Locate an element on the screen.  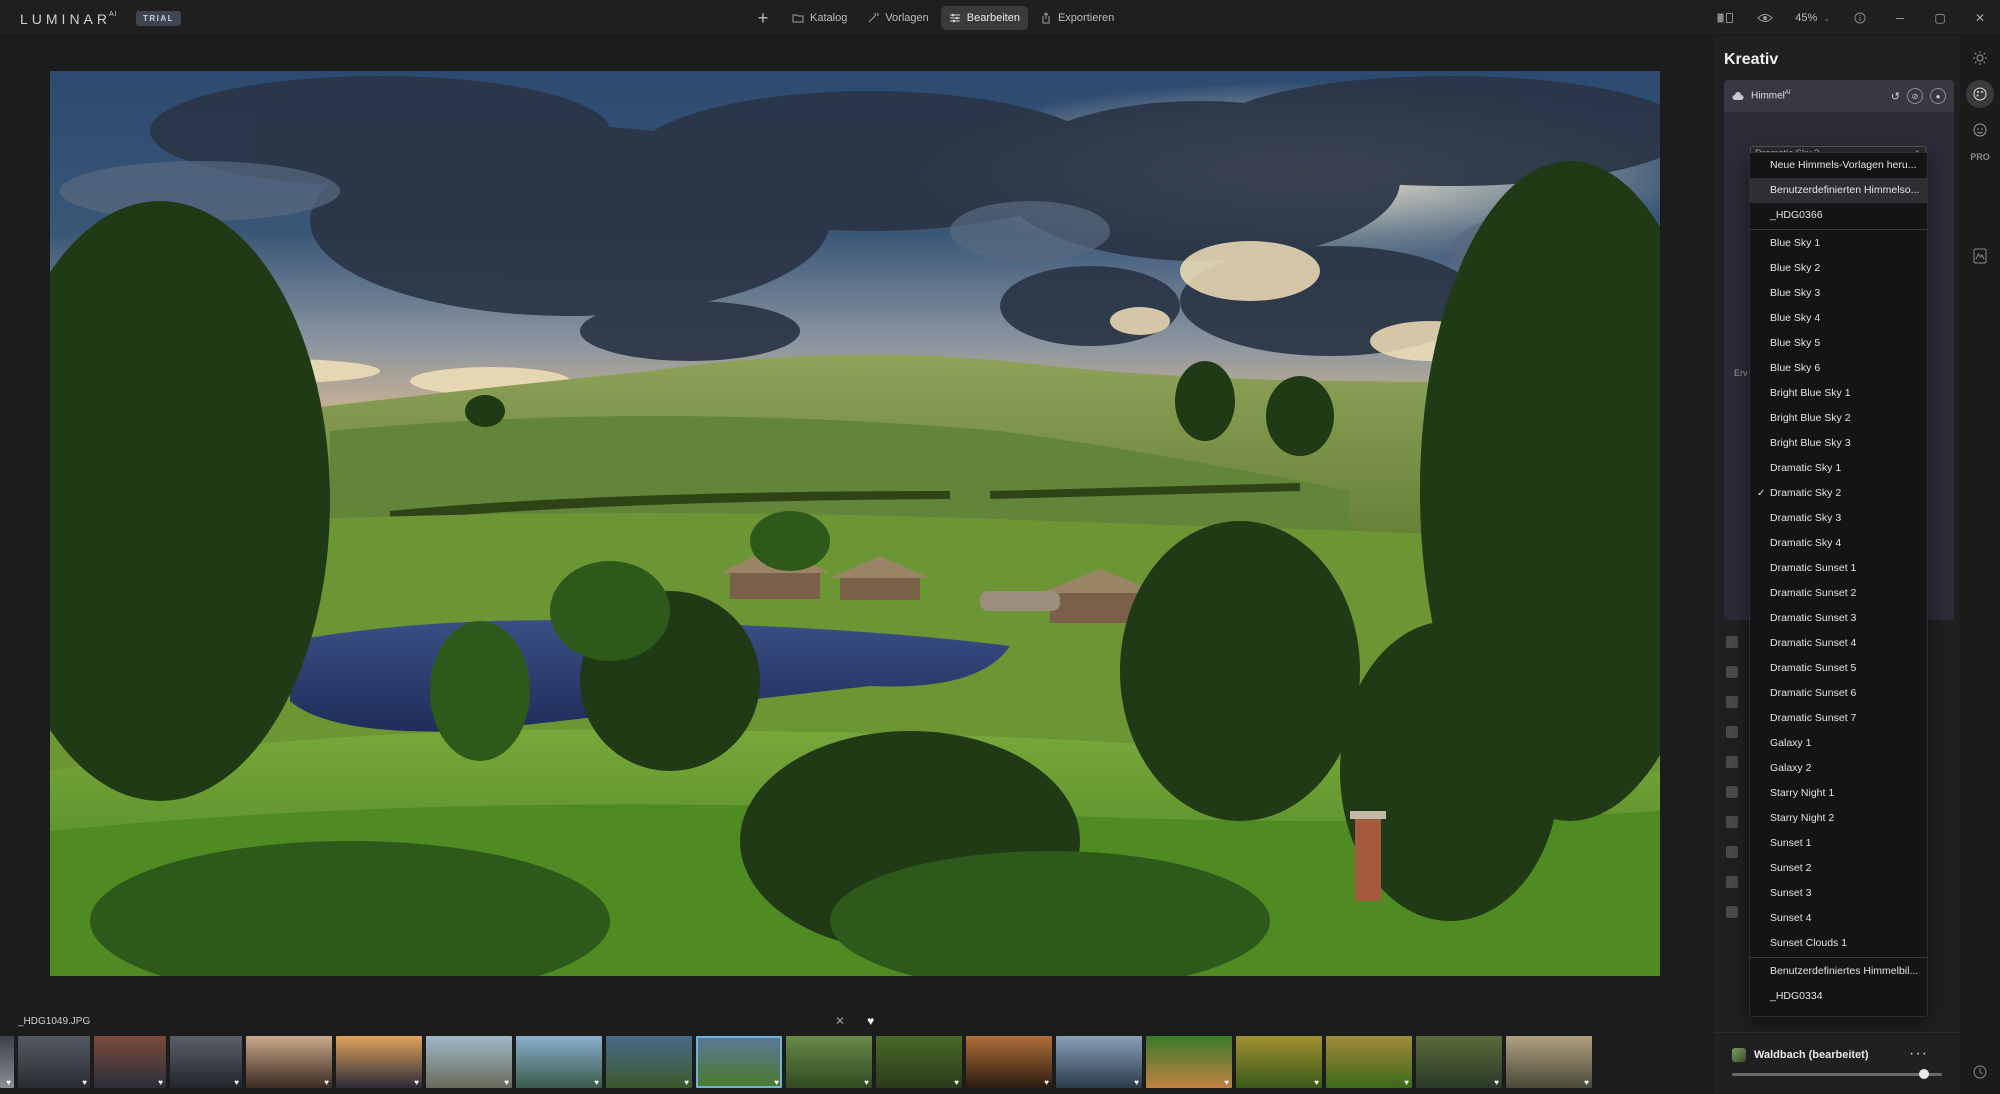
menu-item-preset: Blue Sky 5 is located at coordinates (1838, 343).